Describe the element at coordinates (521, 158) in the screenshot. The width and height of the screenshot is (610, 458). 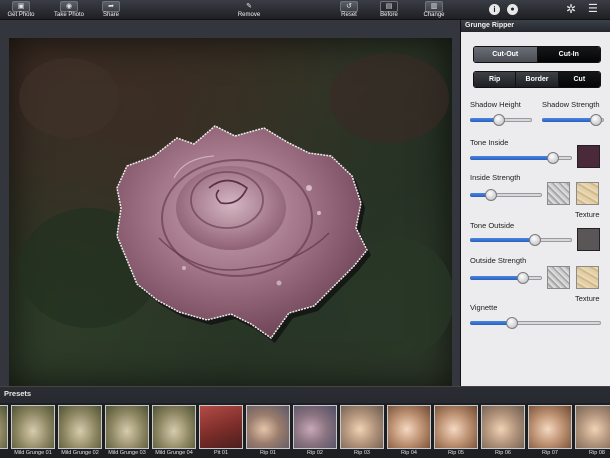
I see `tone-inside-slider` at that location.